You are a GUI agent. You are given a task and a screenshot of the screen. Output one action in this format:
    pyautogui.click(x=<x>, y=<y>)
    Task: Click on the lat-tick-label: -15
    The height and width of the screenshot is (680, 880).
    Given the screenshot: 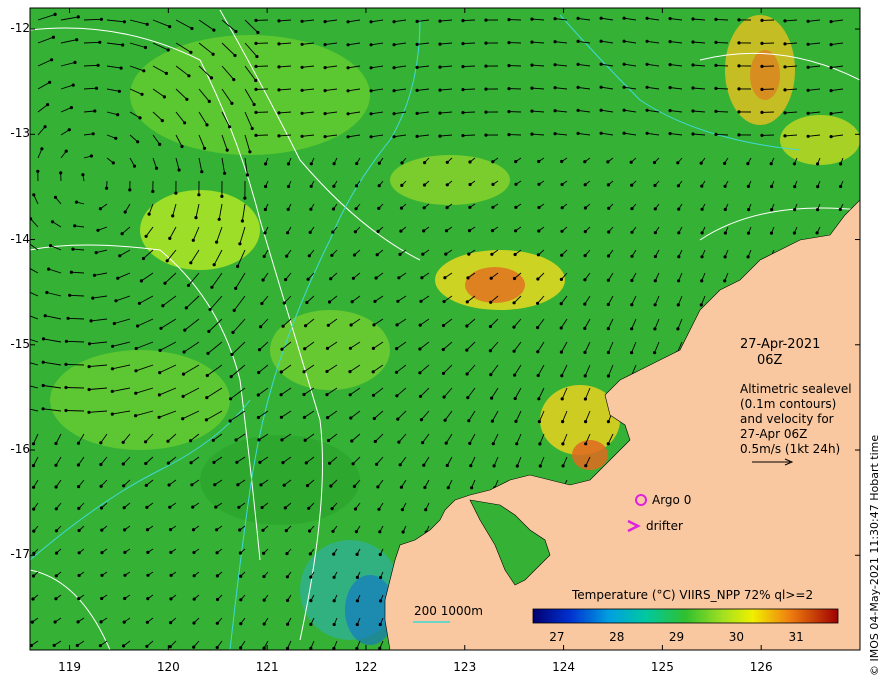 What is the action you would take?
    pyautogui.click(x=20, y=343)
    